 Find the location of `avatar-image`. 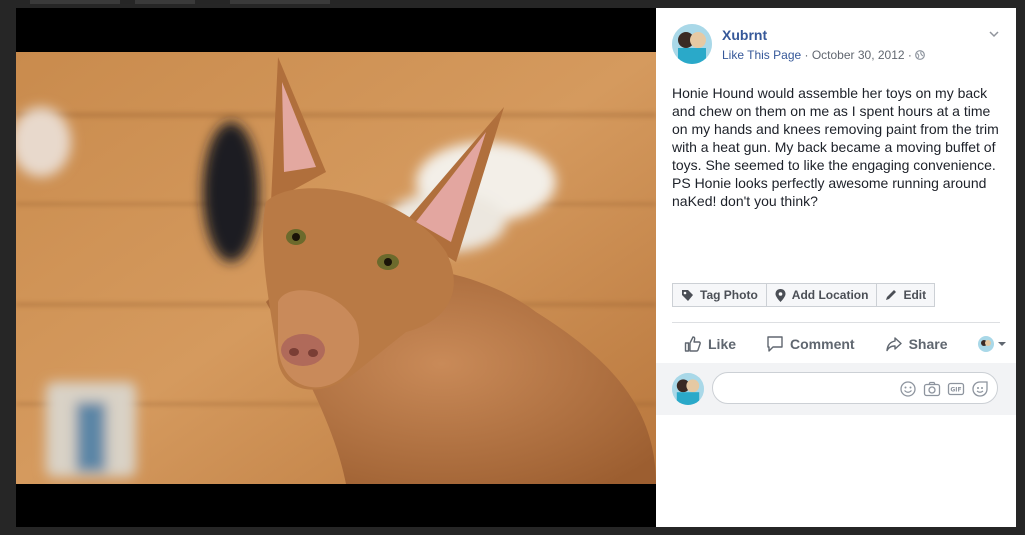

avatar-image is located at coordinates (692, 44).